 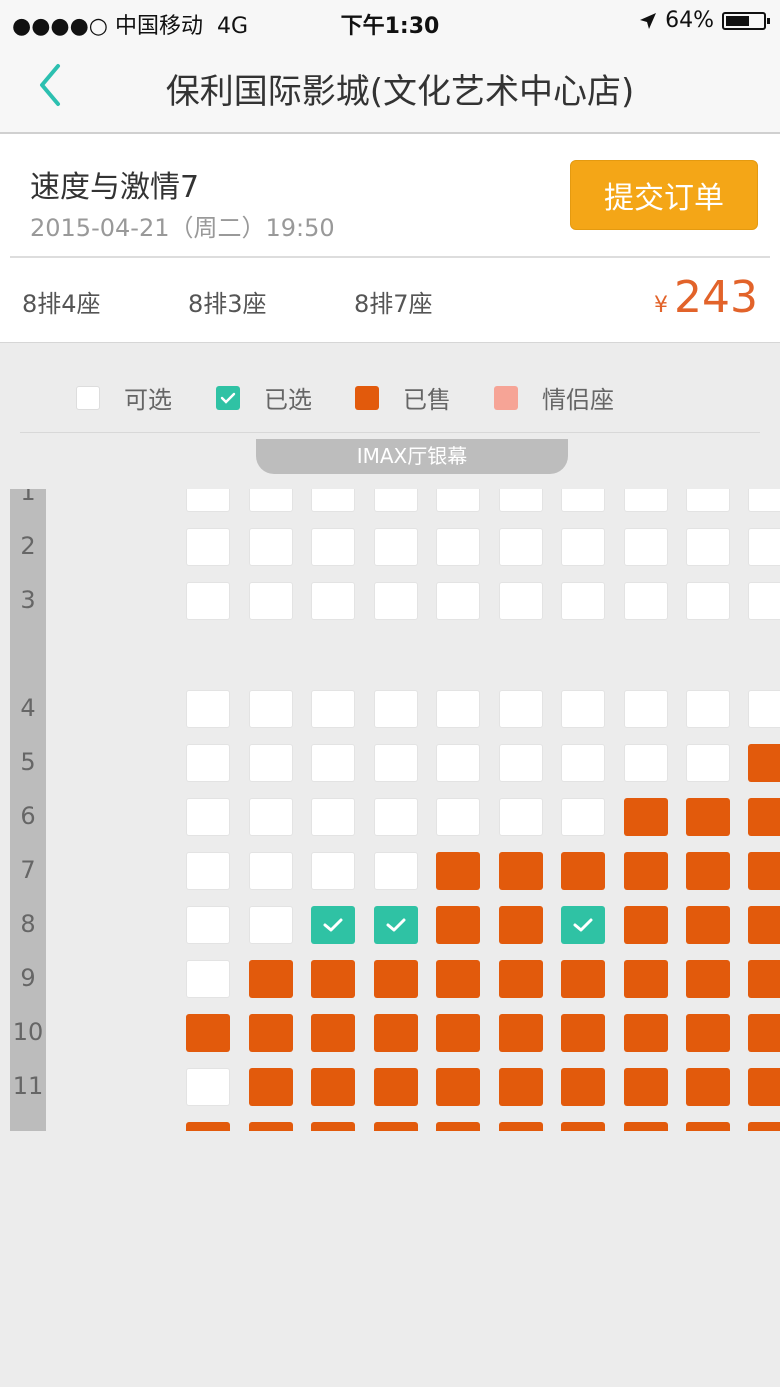 I want to click on selected-seat: 8排4座, so click(x=105, y=301).